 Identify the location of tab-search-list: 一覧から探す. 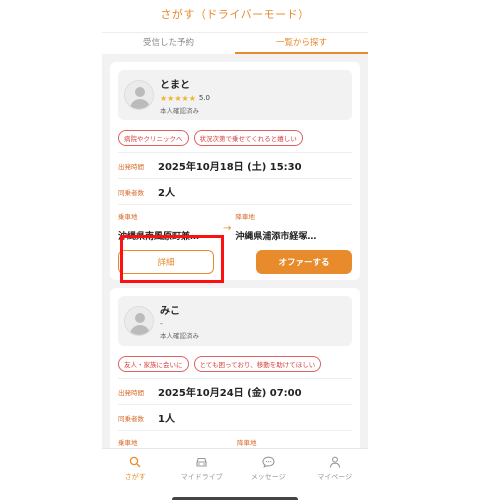
(301, 43).